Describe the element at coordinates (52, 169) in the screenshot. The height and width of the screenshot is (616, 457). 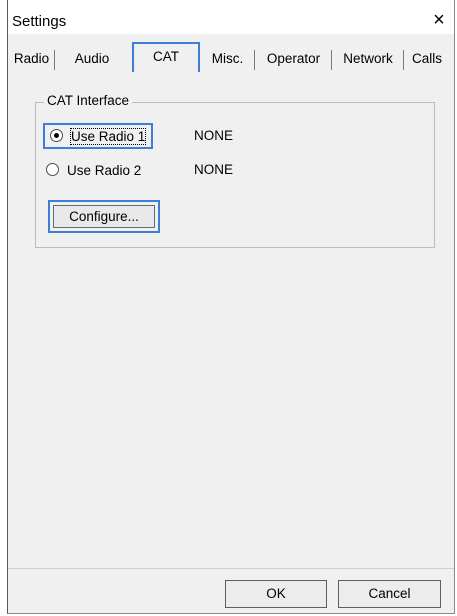
I see `radio-2-button` at that location.